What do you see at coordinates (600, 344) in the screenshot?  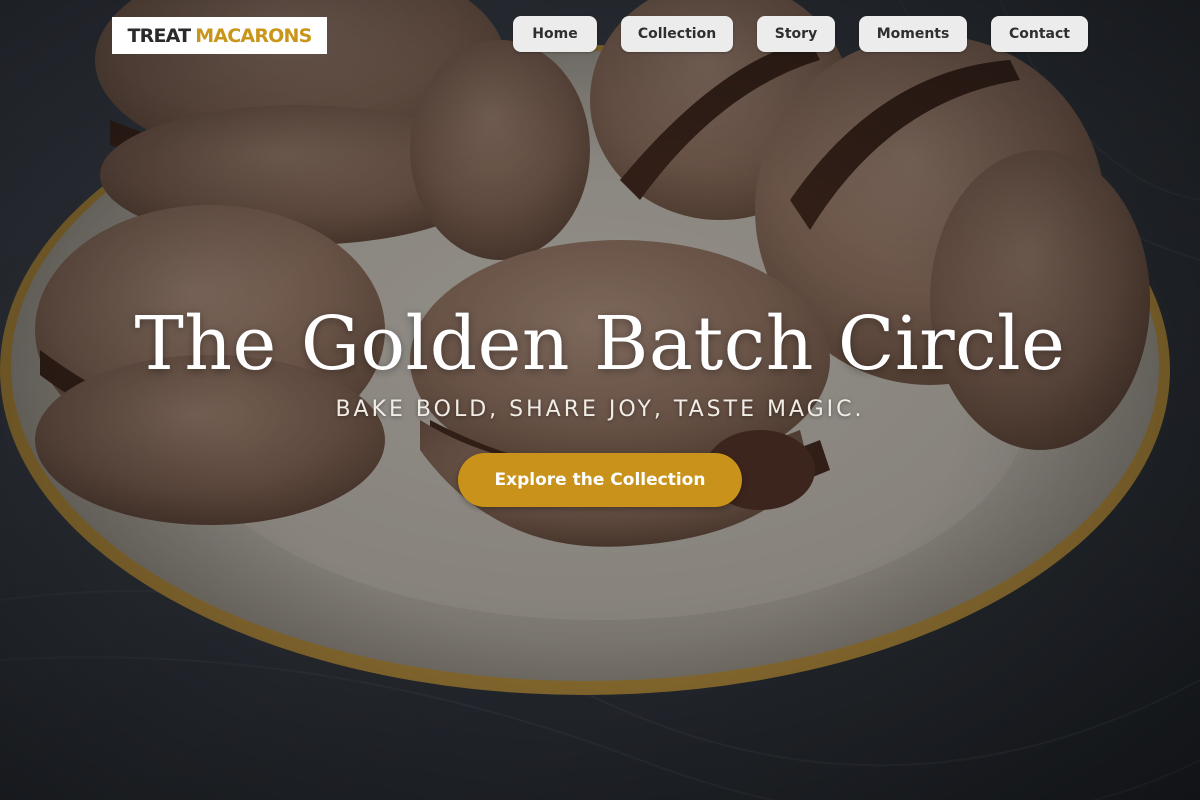 I see `hero-title: The Golden Batch Circle` at bounding box center [600, 344].